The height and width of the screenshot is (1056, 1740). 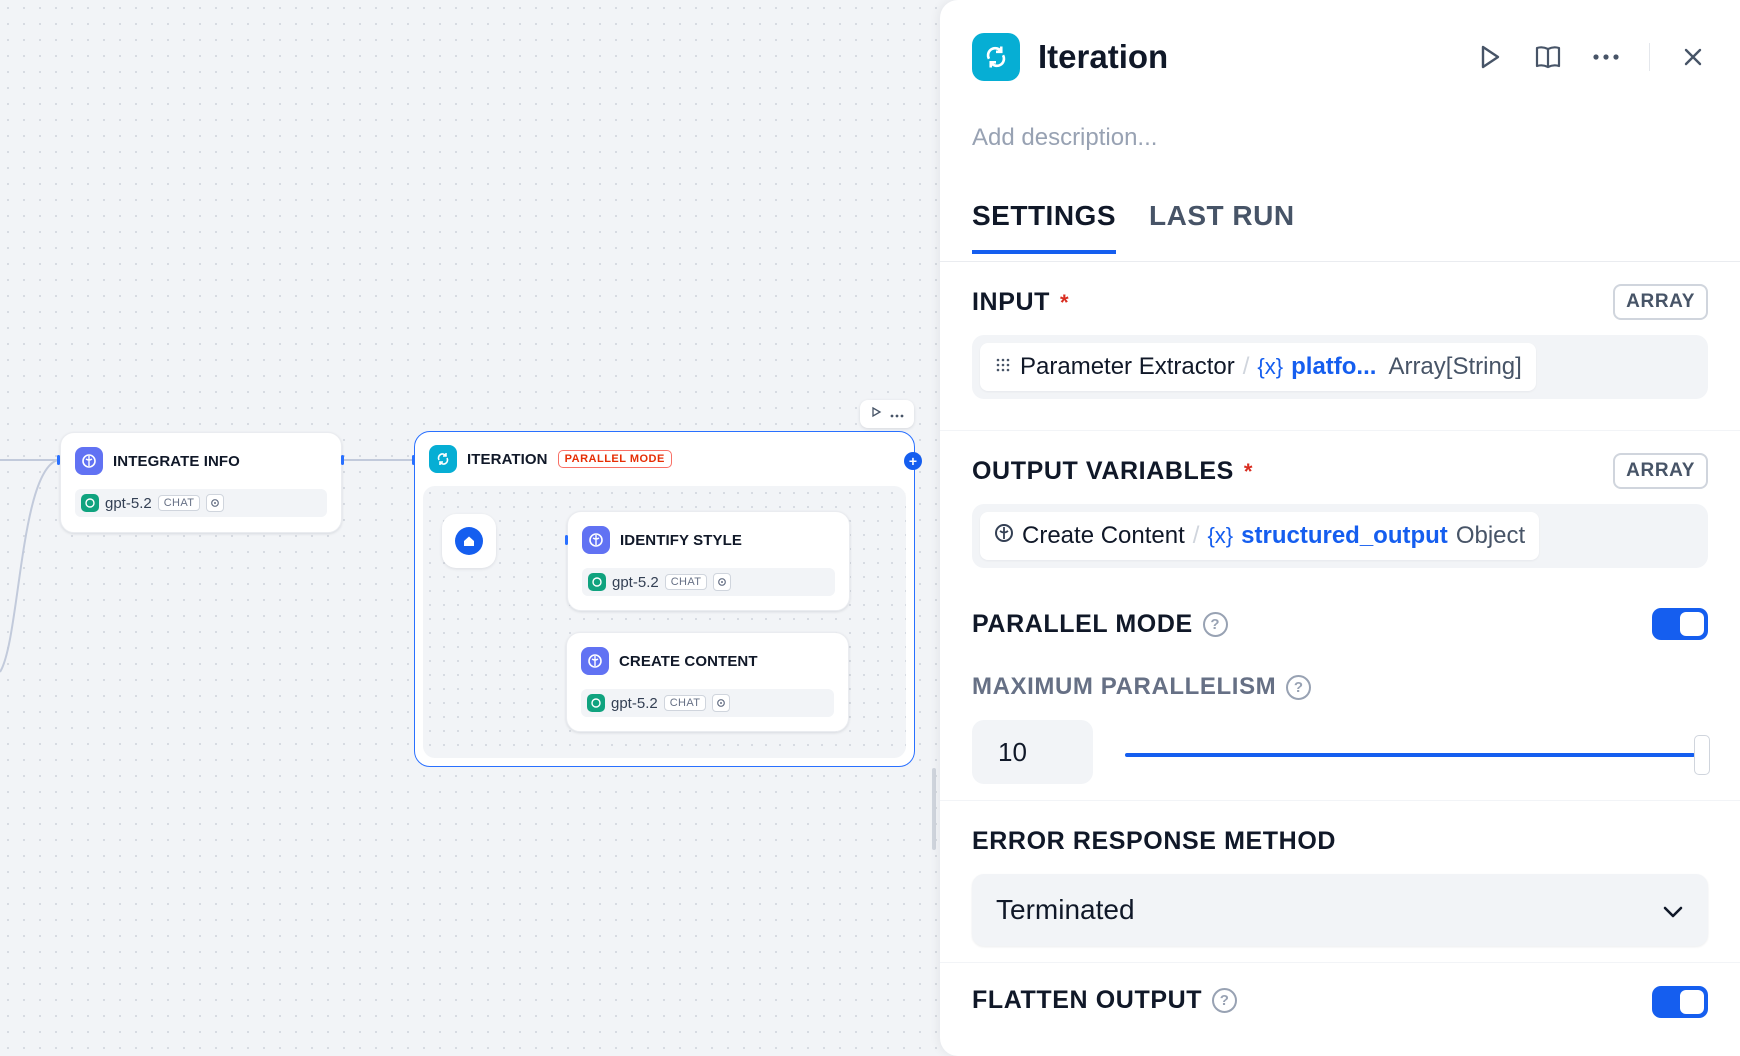 I want to click on identify-in-handle, so click(x=566, y=540).